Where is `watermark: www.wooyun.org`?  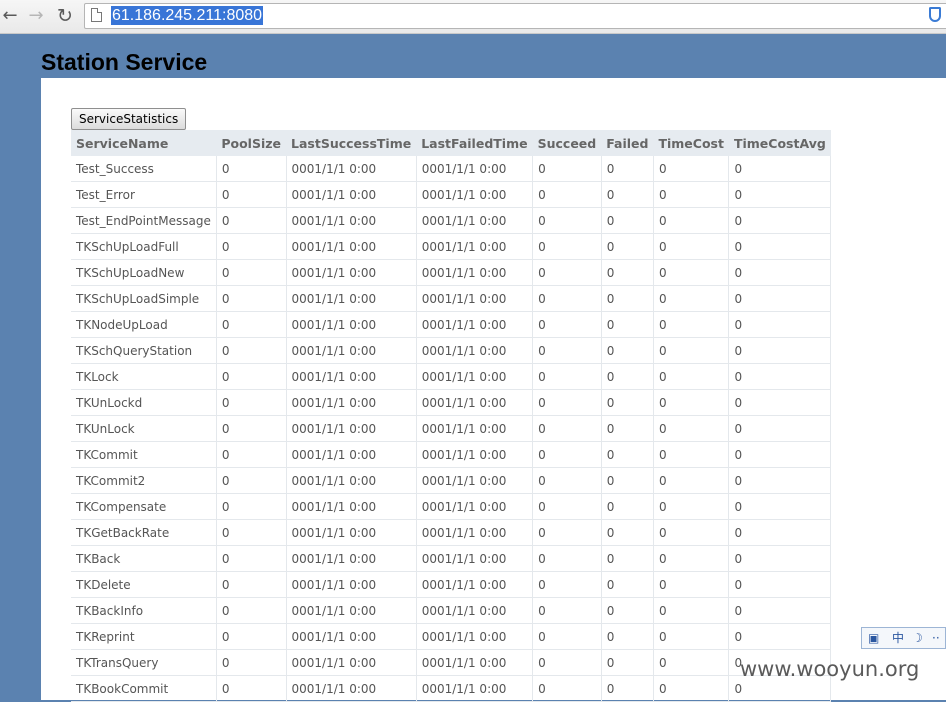 watermark: www.wooyun.org is located at coordinates (830, 669).